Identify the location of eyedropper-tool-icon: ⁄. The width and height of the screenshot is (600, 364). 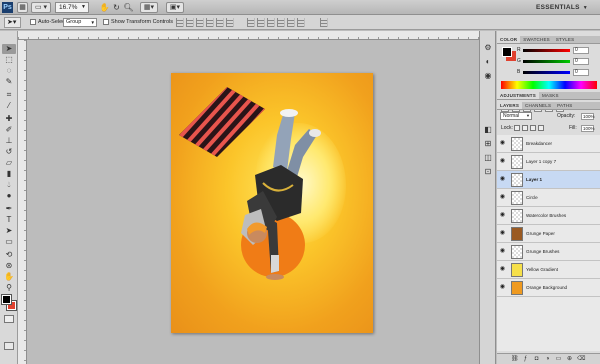
(9, 106).